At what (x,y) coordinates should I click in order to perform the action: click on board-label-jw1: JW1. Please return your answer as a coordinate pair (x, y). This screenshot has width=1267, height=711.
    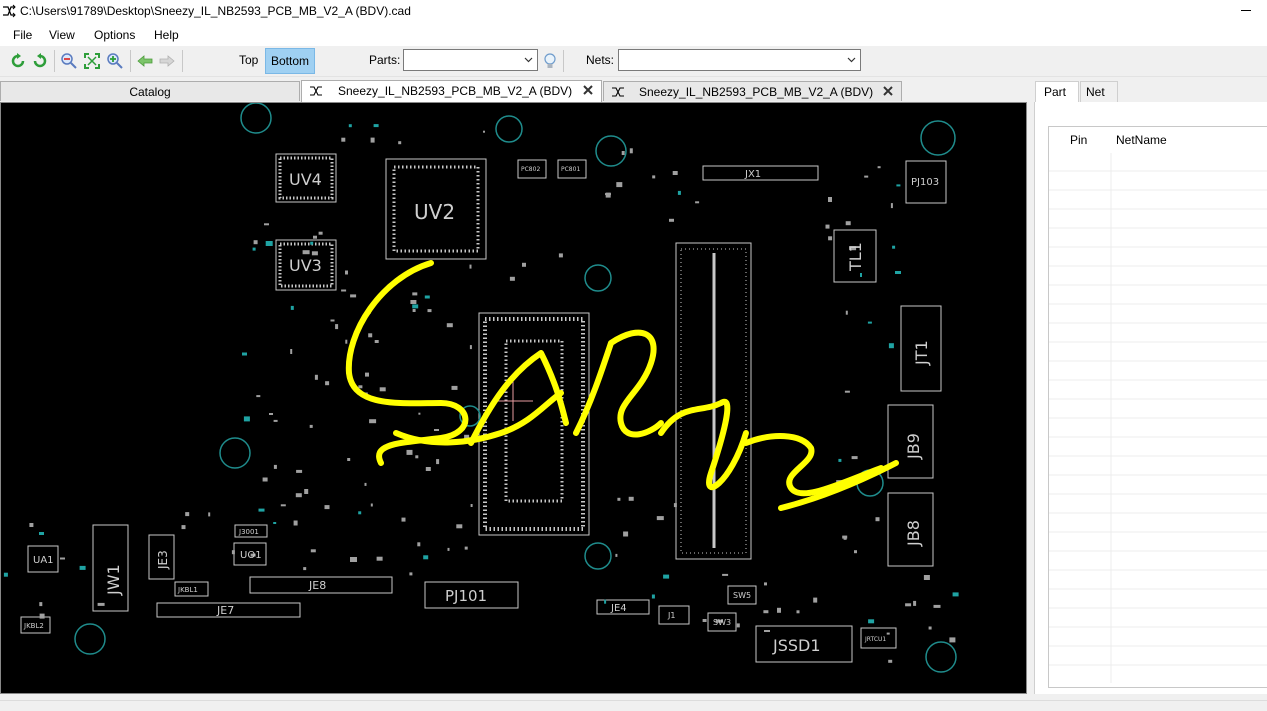
    Looking at the image, I should click on (113, 580).